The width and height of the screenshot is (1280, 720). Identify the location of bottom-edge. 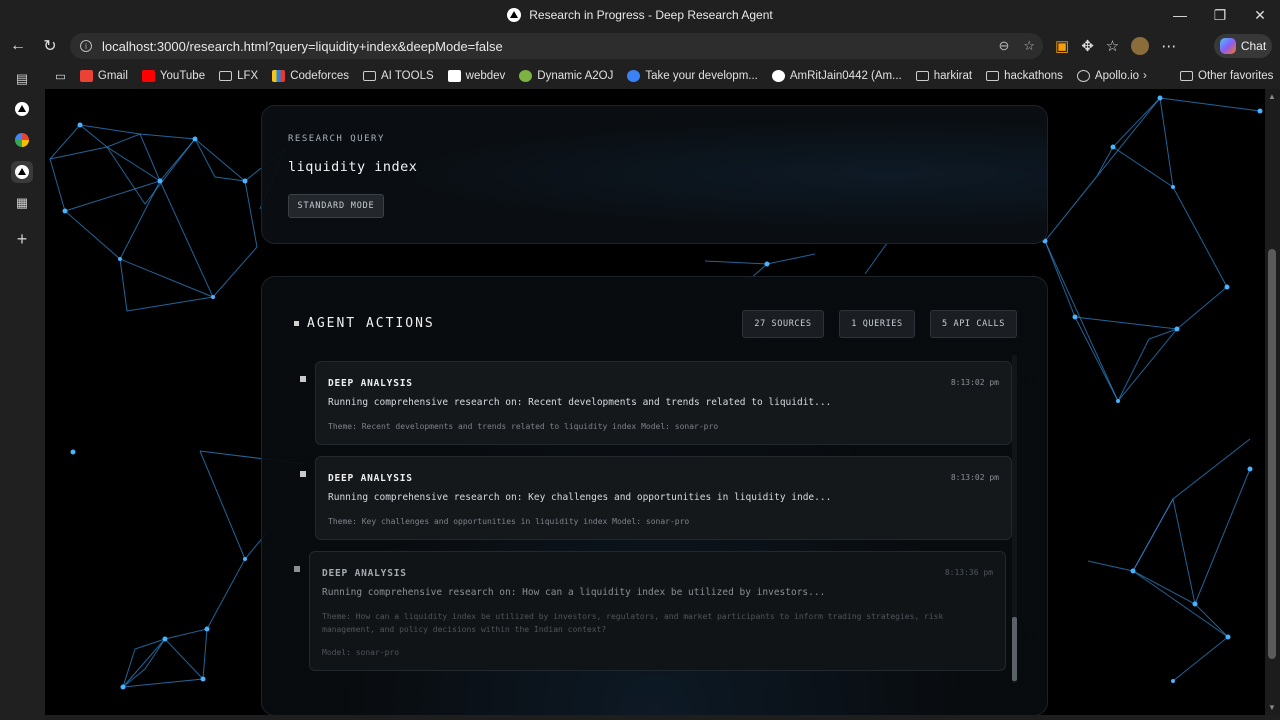
(655, 717).